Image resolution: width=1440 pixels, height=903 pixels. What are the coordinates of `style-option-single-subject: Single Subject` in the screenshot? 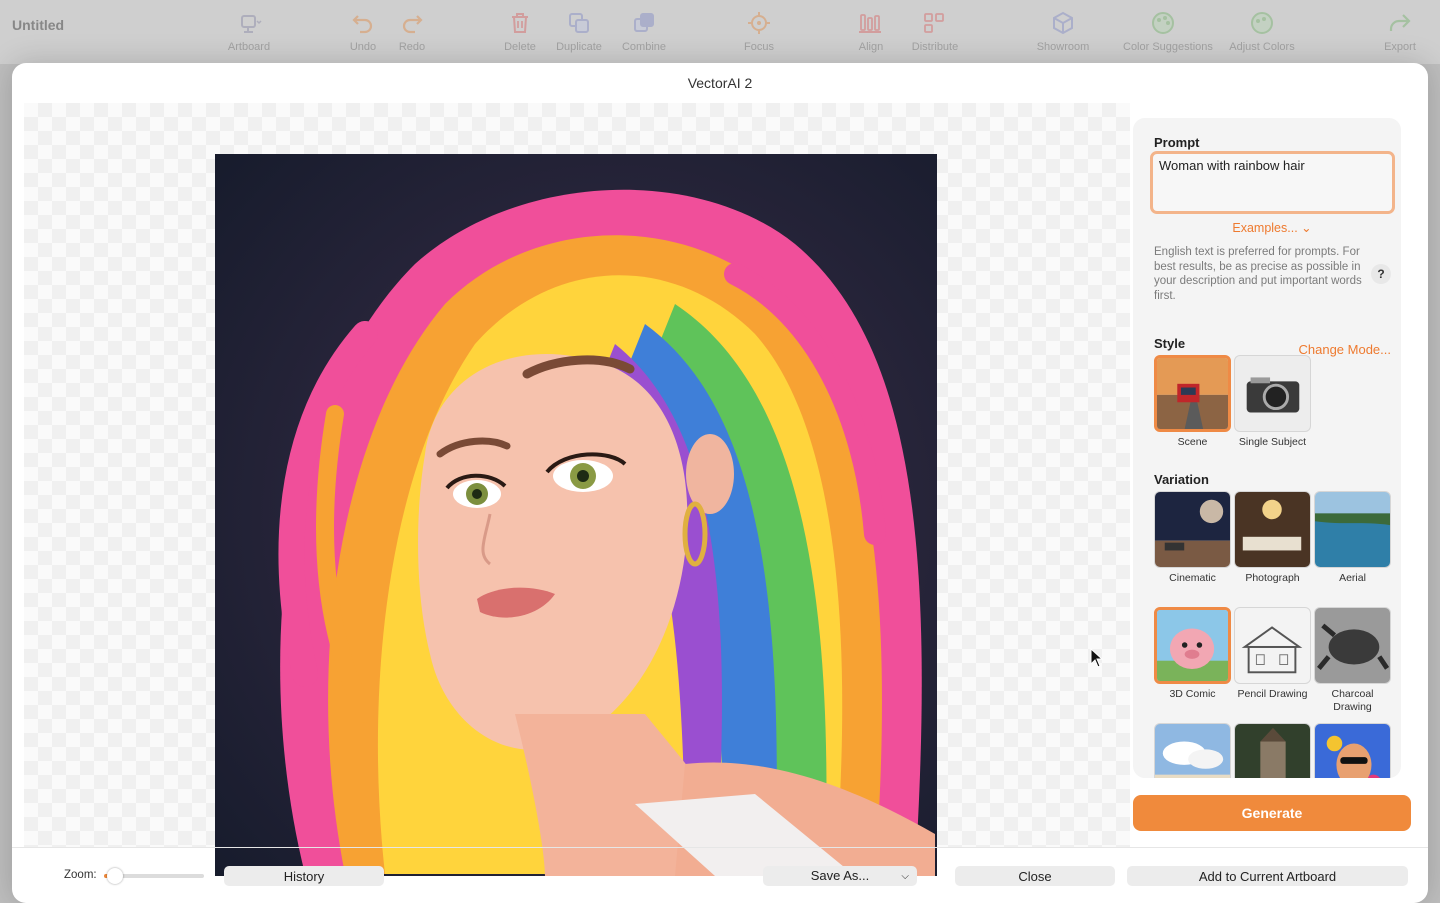 It's located at (1272, 402).